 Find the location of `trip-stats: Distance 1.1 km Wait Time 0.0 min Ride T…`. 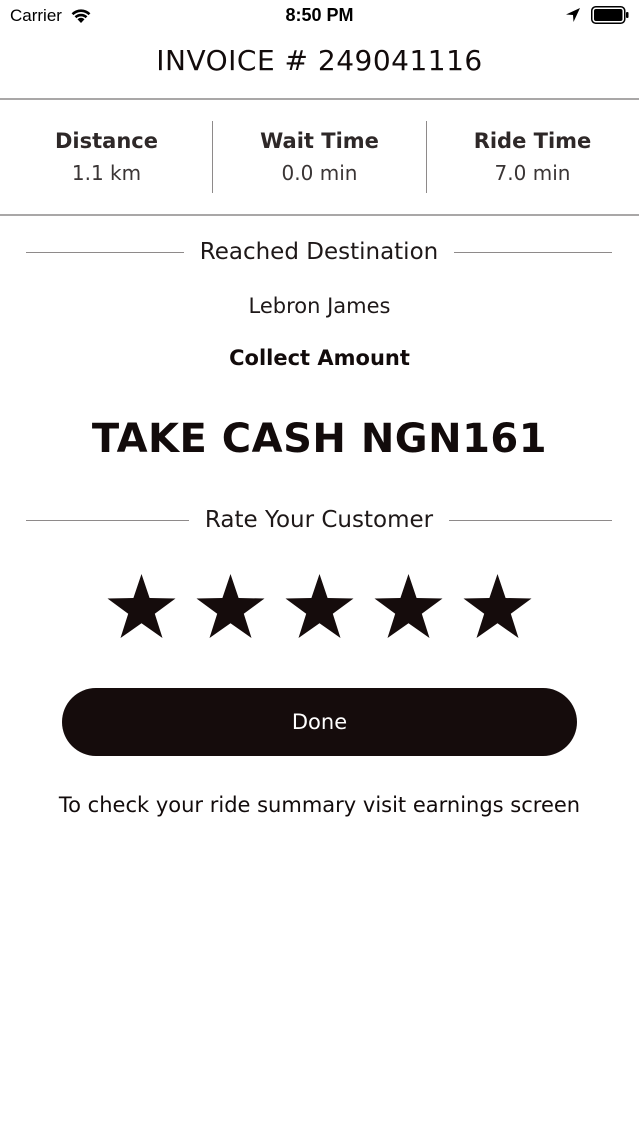

trip-stats: Distance 1.1 km Wait Time 0.0 min Ride T… is located at coordinates (319, 157).